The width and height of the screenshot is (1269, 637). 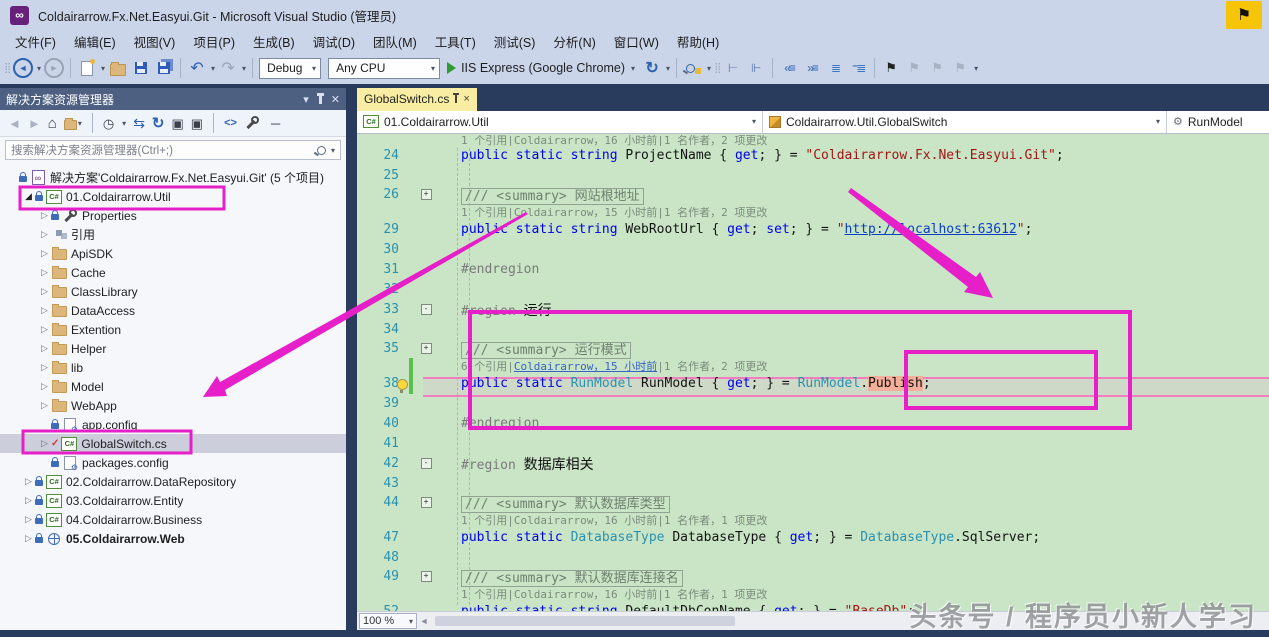 What do you see at coordinates (541, 68) in the screenshot?
I see `start-debugging-button: IIS Express (Google Chrome) ▾` at bounding box center [541, 68].